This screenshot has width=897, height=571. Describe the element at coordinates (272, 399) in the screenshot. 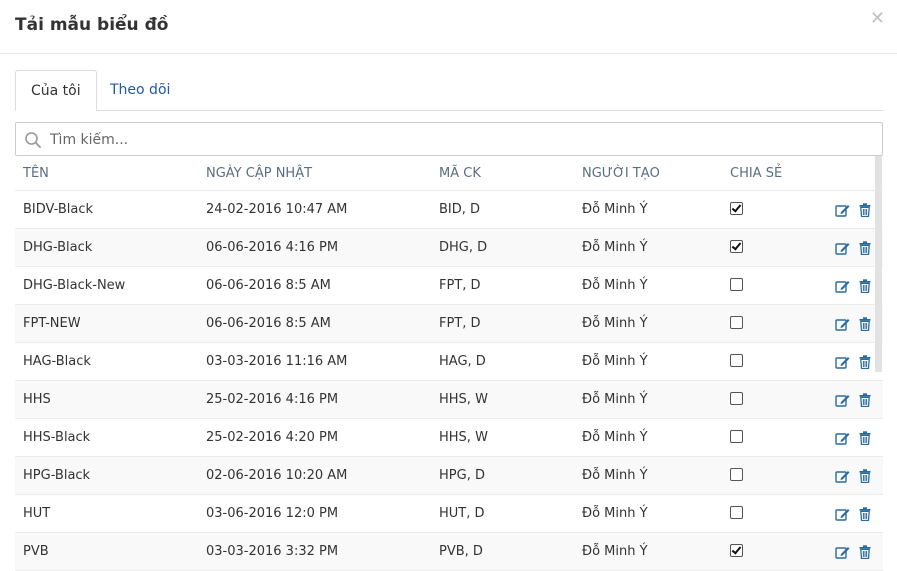

I see `updated-date: 25-02-2016 4:16 PM` at that location.